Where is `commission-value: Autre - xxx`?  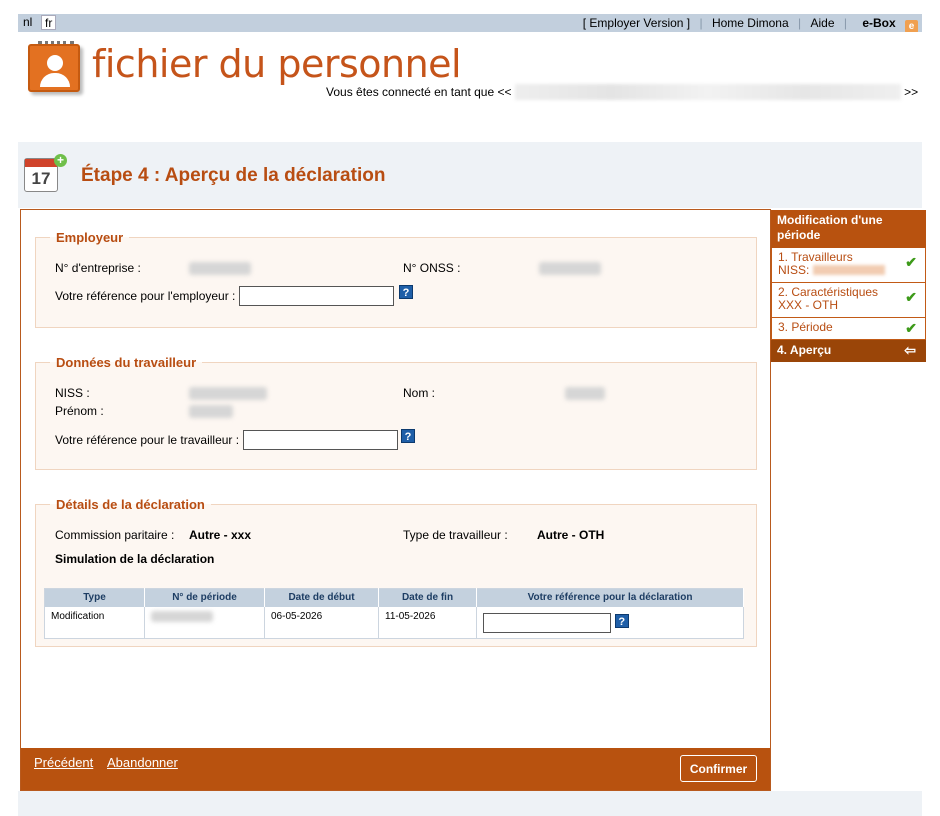
commission-value: Autre - xxx is located at coordinates (220, 535).